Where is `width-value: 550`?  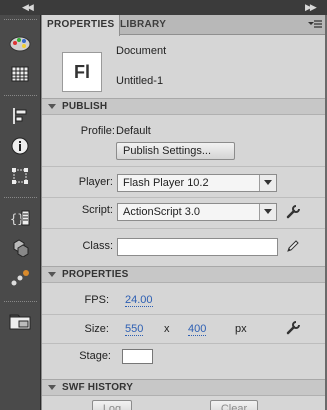 width-value: 550 is located at coordinates (134, 329).